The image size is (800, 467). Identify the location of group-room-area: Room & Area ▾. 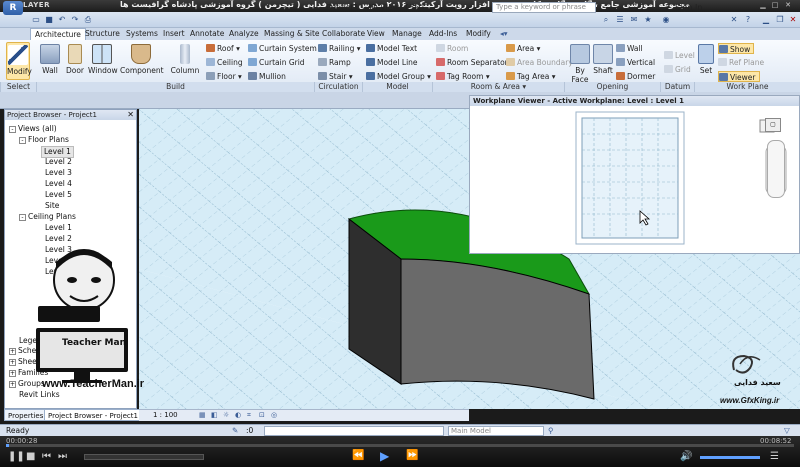
(498, 87).